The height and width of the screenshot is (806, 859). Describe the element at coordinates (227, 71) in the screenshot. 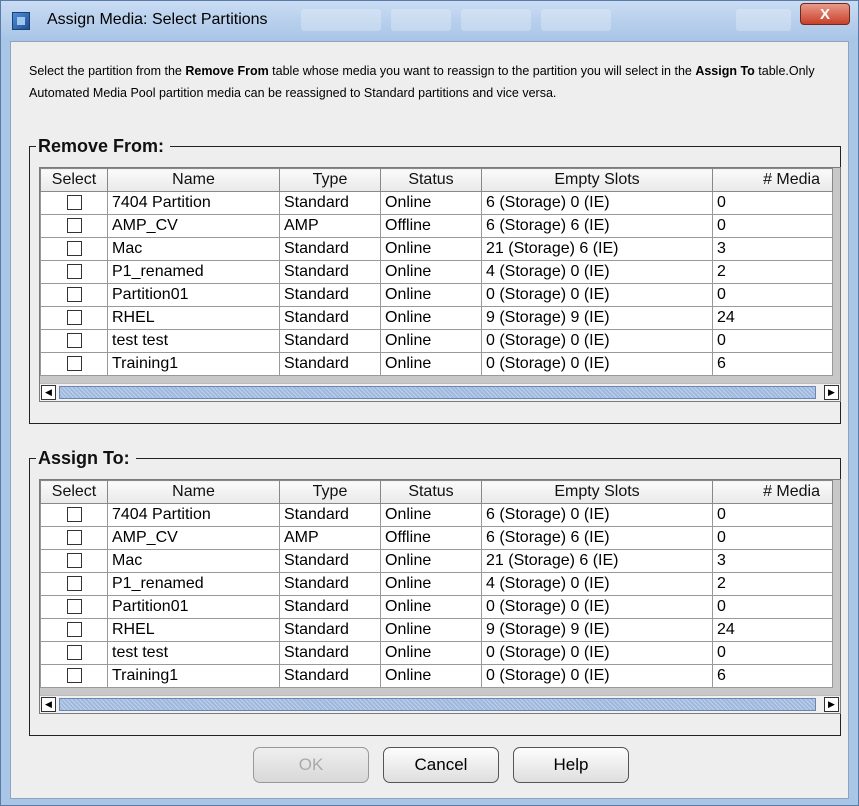

I see `instructions-bold: Remove From` at that location.